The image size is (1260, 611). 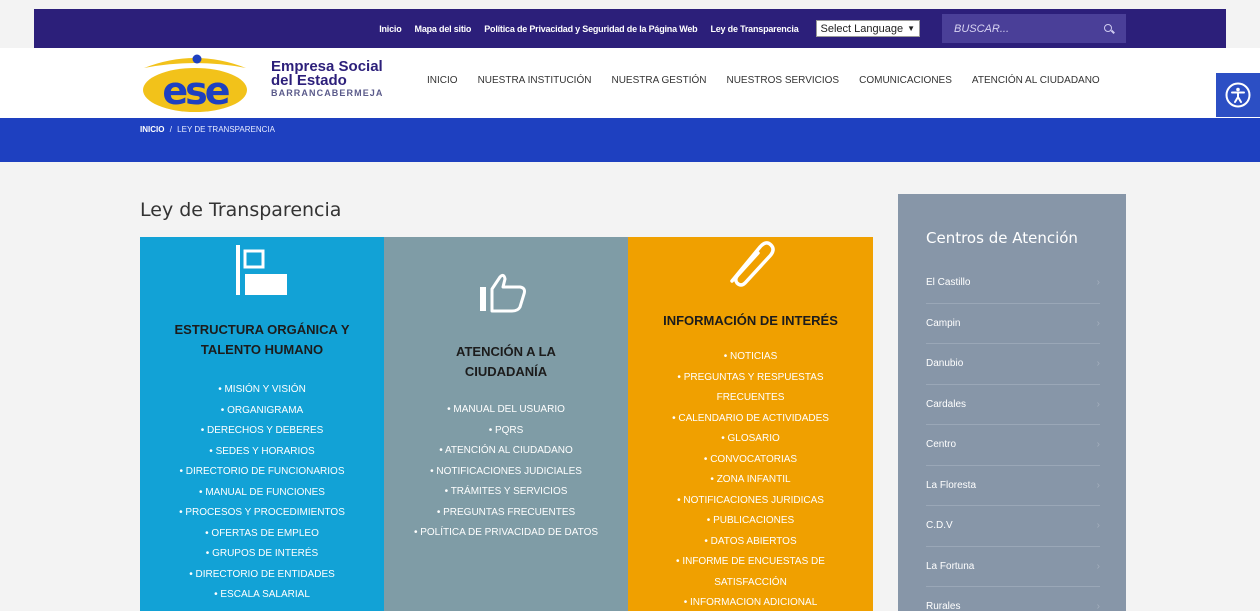 I want to click on card-link-calendario: CALENDARIO DE ACTIVIDADES, so click(x=750, y=419).